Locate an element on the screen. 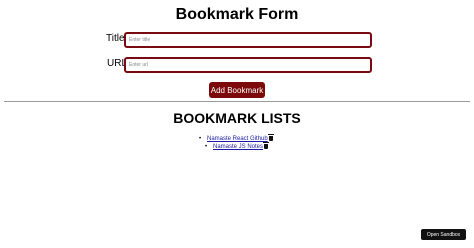 The image size is (474, 248). url-input is located at coordinates (248, 65).